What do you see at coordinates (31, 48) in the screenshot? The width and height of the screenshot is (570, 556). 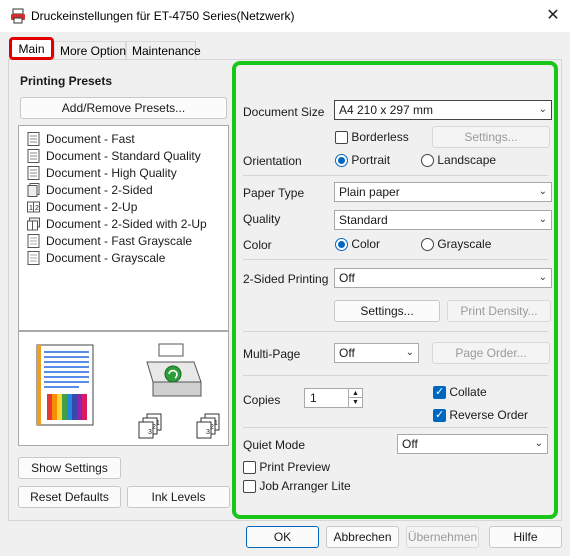 I see `tab-main: Main` at bounding box center [31, 48].